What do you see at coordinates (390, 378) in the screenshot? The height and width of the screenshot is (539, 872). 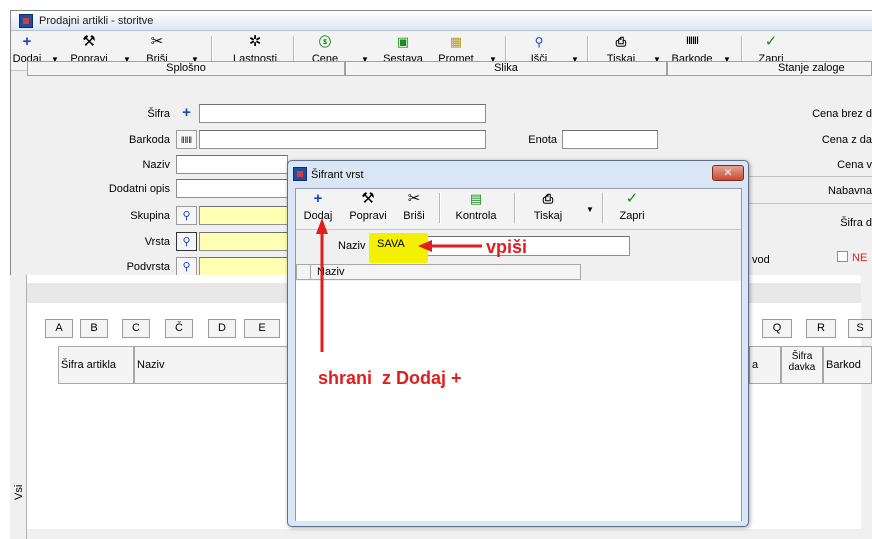 I see `annotation-shrani: shrani z Dodaj +` at bounding box center [390, 378].